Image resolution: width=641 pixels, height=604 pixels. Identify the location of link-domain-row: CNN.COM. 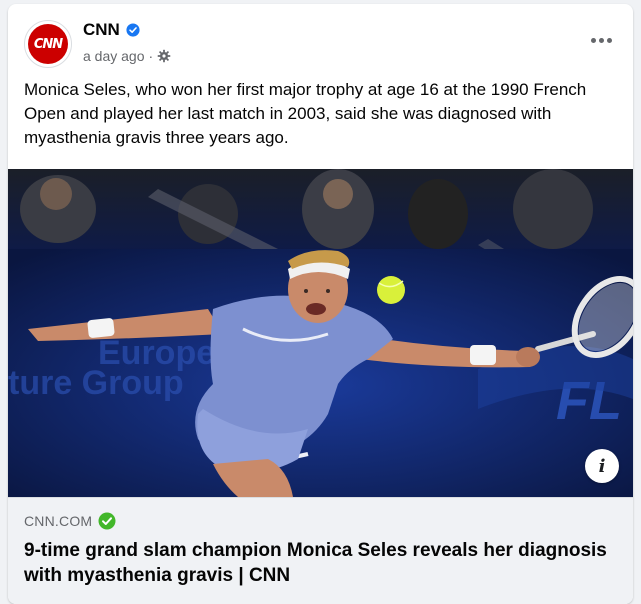
(70, 521).